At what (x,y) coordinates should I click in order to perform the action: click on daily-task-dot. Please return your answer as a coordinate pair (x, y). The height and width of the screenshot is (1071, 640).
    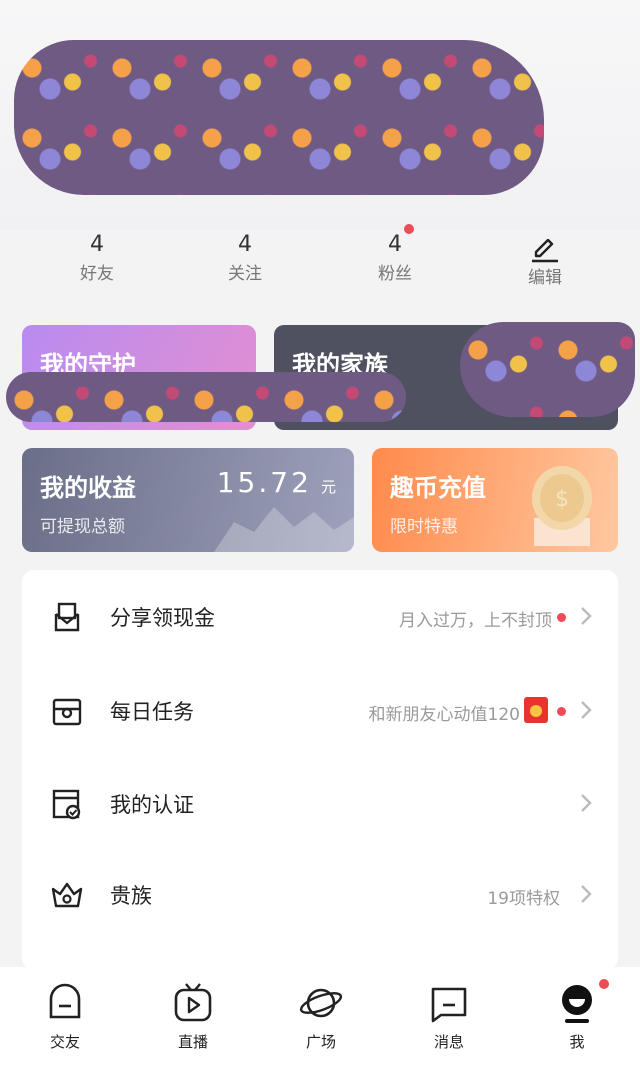
    Looking at the image, I should click on (561, 711).